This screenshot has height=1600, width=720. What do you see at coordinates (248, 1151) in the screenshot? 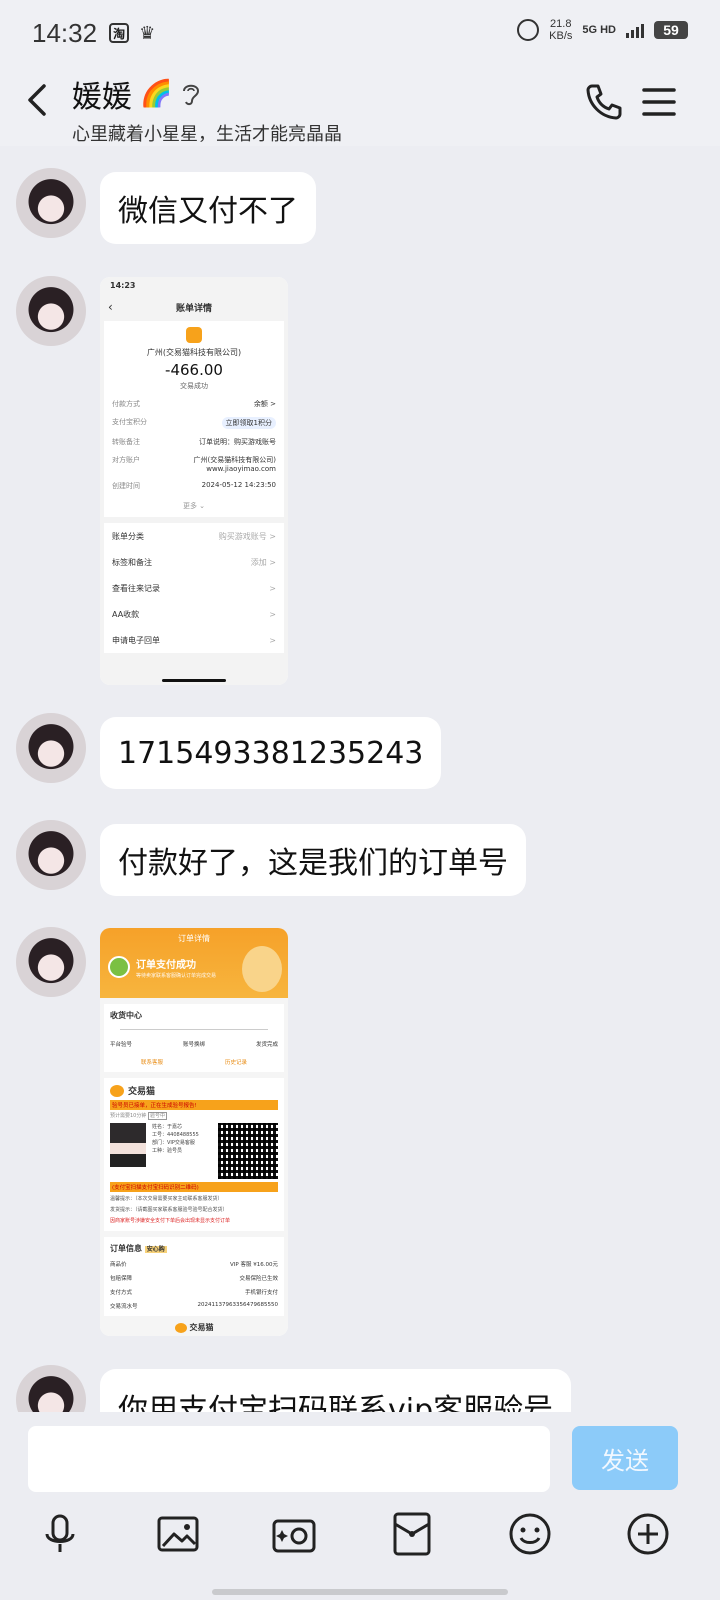
I see `qr-code` at bounding box center [248, 1151].